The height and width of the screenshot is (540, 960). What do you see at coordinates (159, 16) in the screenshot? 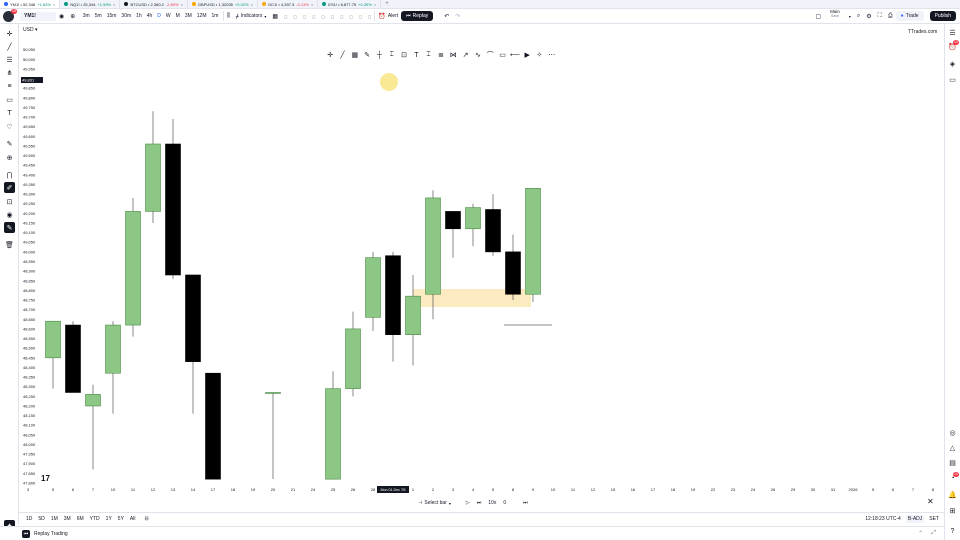
I see `timeframe-D: D` at bounding box center [159, 16].